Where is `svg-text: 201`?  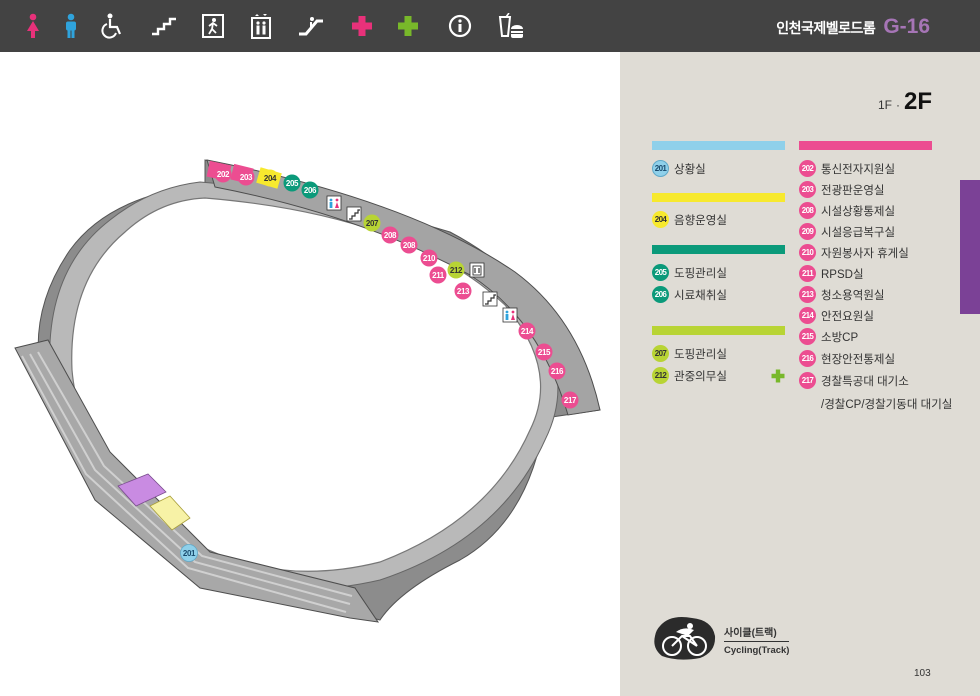
svg-text: 201 is located at coordinates (189, 553).